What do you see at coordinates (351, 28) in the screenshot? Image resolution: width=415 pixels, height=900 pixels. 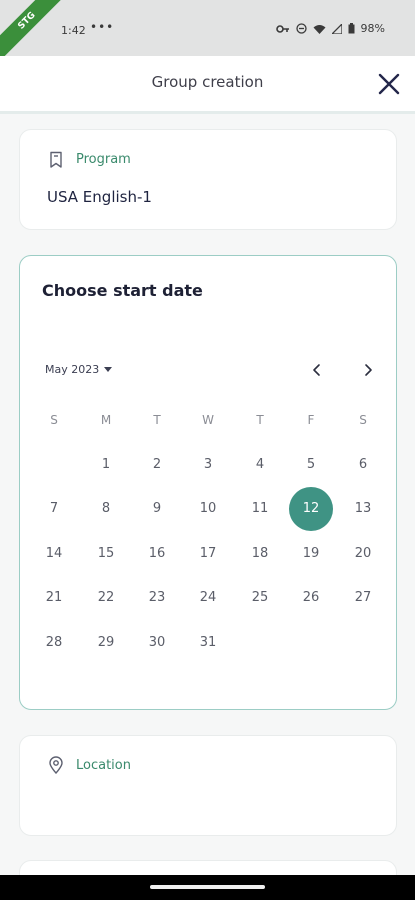 I see `battery-icon` at bounding box center [351, 28].